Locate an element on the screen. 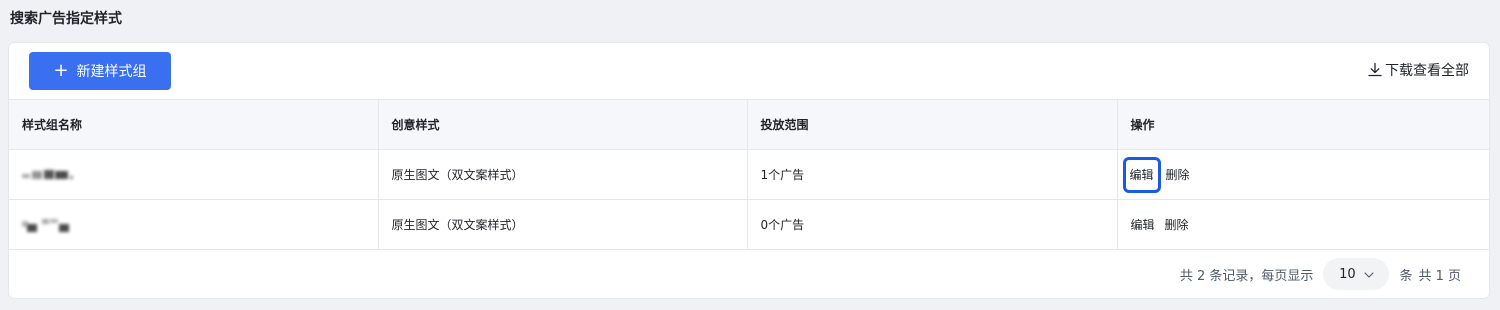 The width and height of the screenshot is (1500, 310). edit-highlight-box: 编辑 is located at coordinates (1141, 174).